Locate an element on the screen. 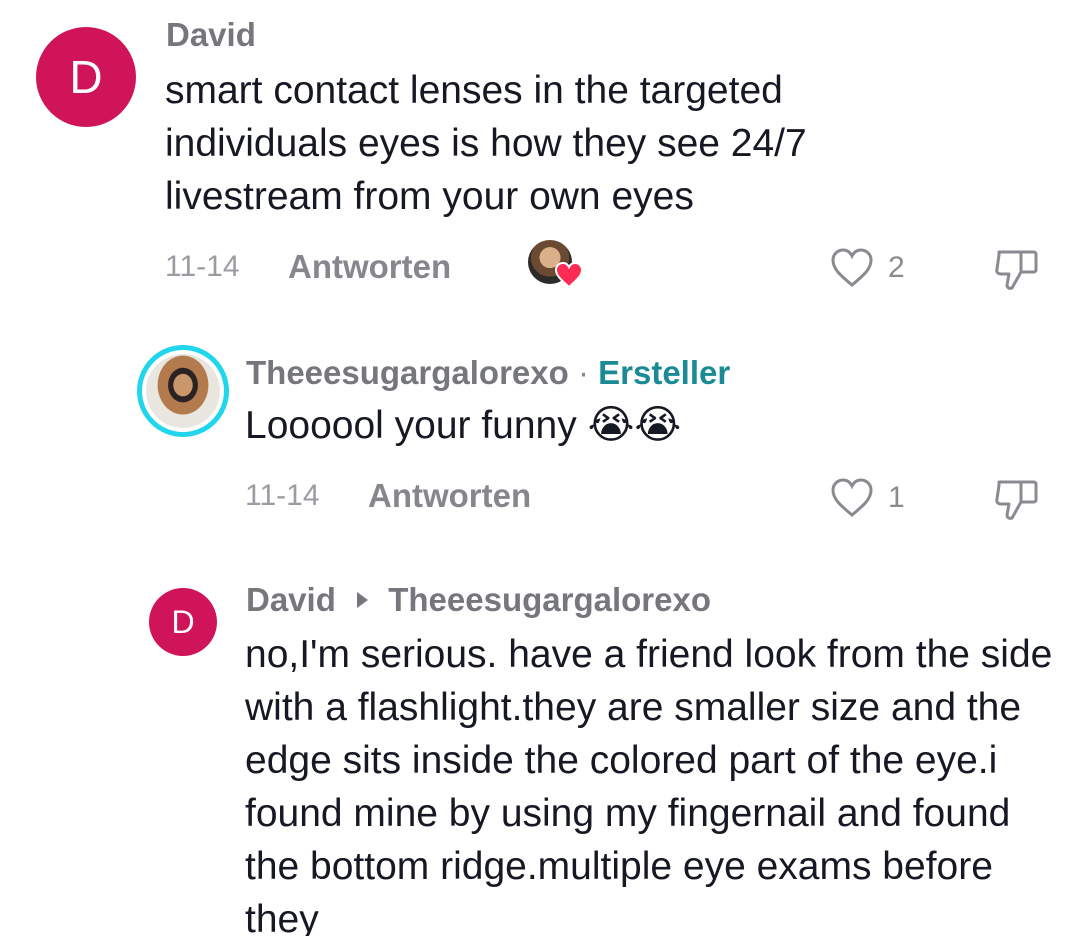 This screenshot has width=1078, height=936. avatar-photo is located at coordinates (183, 391).